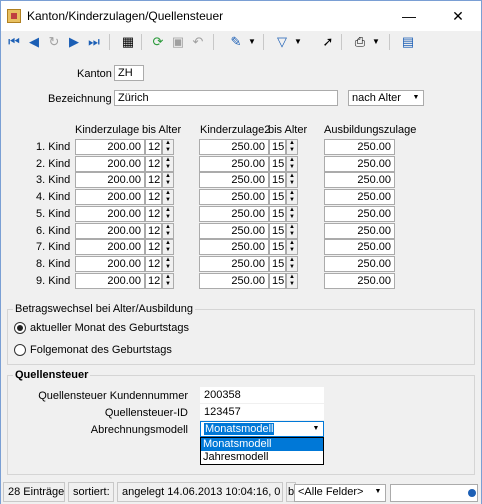 Image resolution: width=482 pixels, height=504 pixels. Describe the element at coordinates (458, 16) in the screenshot. I see `close-button: ✕` at that location.